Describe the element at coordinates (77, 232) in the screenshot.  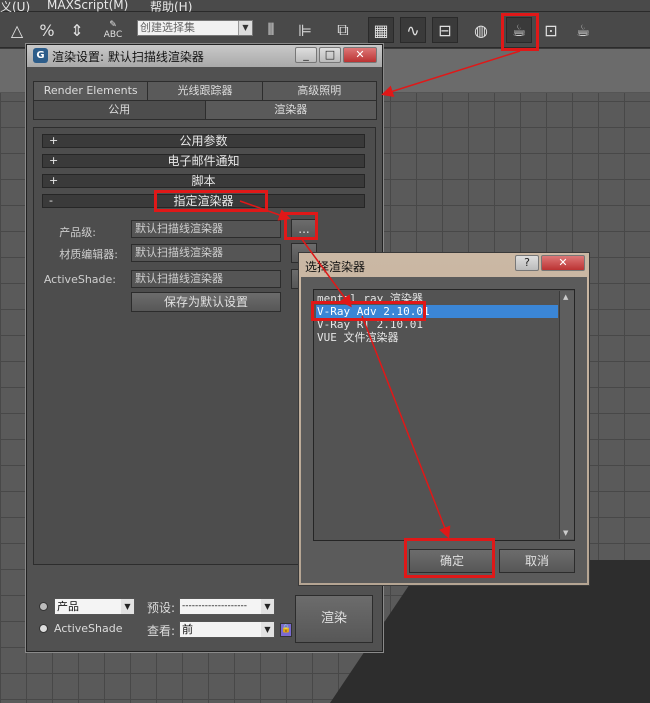
I see `production-label: 产品级:` at that location.